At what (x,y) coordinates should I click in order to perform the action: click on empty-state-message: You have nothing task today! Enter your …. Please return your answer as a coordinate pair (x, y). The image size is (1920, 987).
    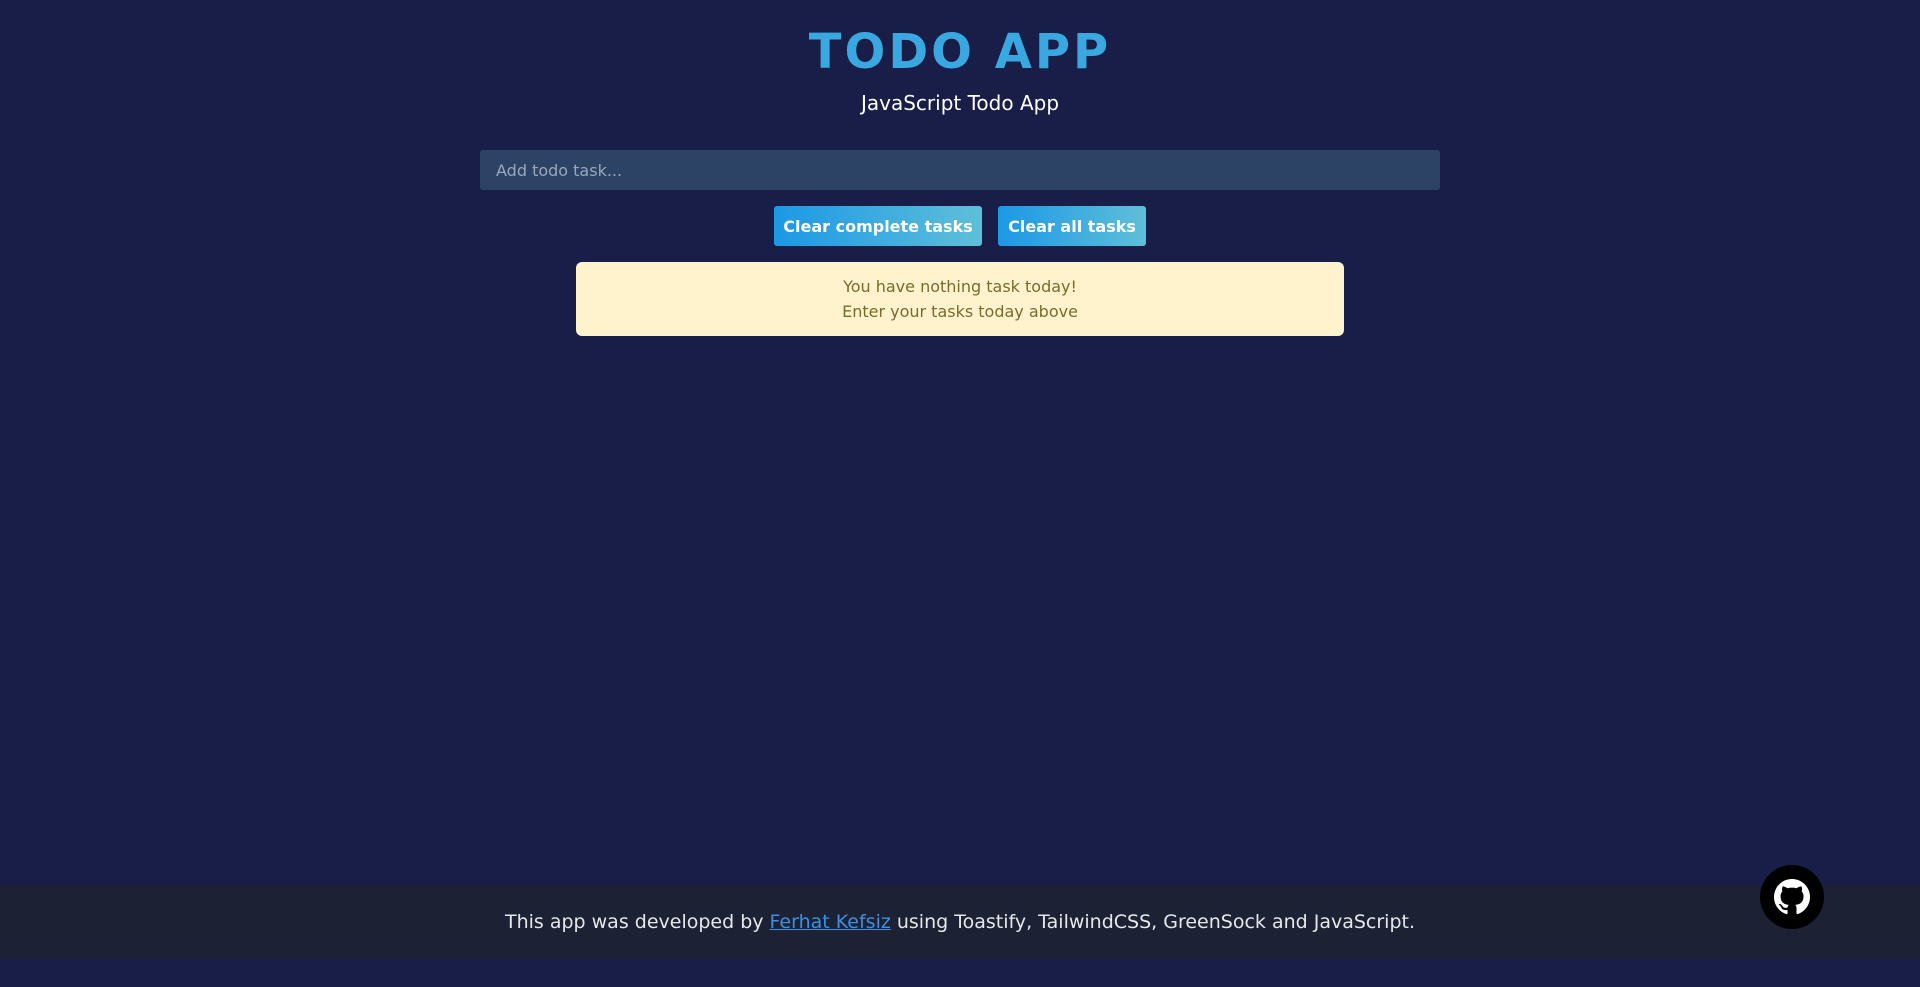
    Looking at the image, I should click on (960, 299).